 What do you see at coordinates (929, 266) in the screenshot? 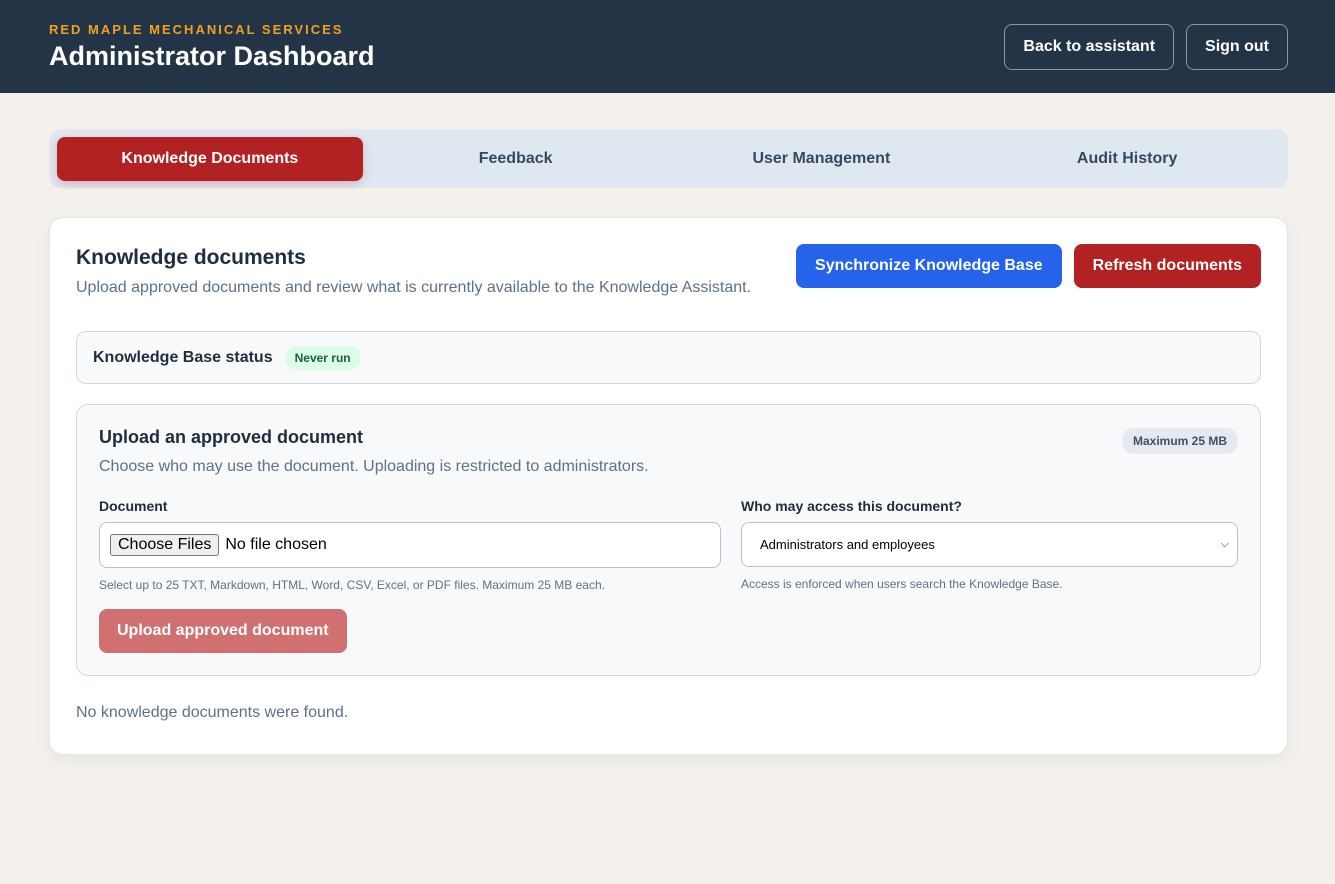
I see `synchronize-knowledge-base-button: Synchronize Knowledge Base` at bounding box center [929, 266].